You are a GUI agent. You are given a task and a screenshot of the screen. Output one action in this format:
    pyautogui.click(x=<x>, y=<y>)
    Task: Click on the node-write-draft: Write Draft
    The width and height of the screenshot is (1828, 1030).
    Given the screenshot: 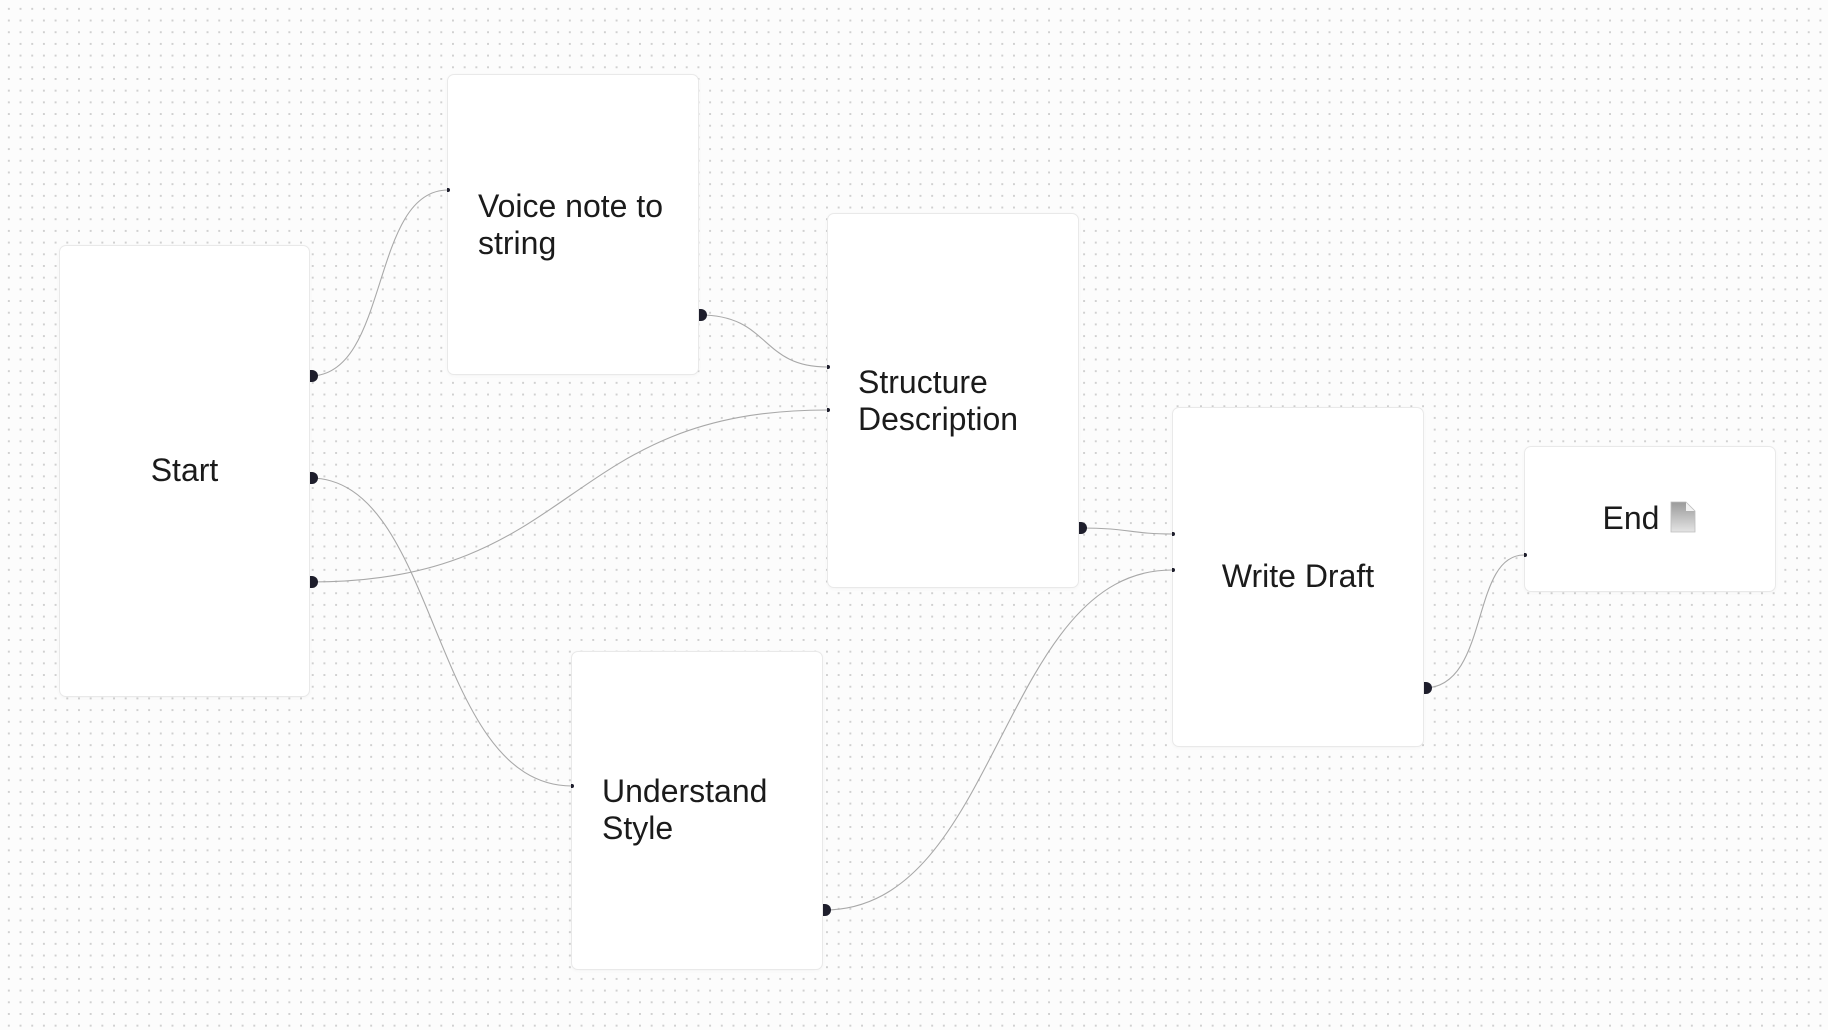 What is the action you would take?
    pyautogui.click(x=1298, y=577)
    